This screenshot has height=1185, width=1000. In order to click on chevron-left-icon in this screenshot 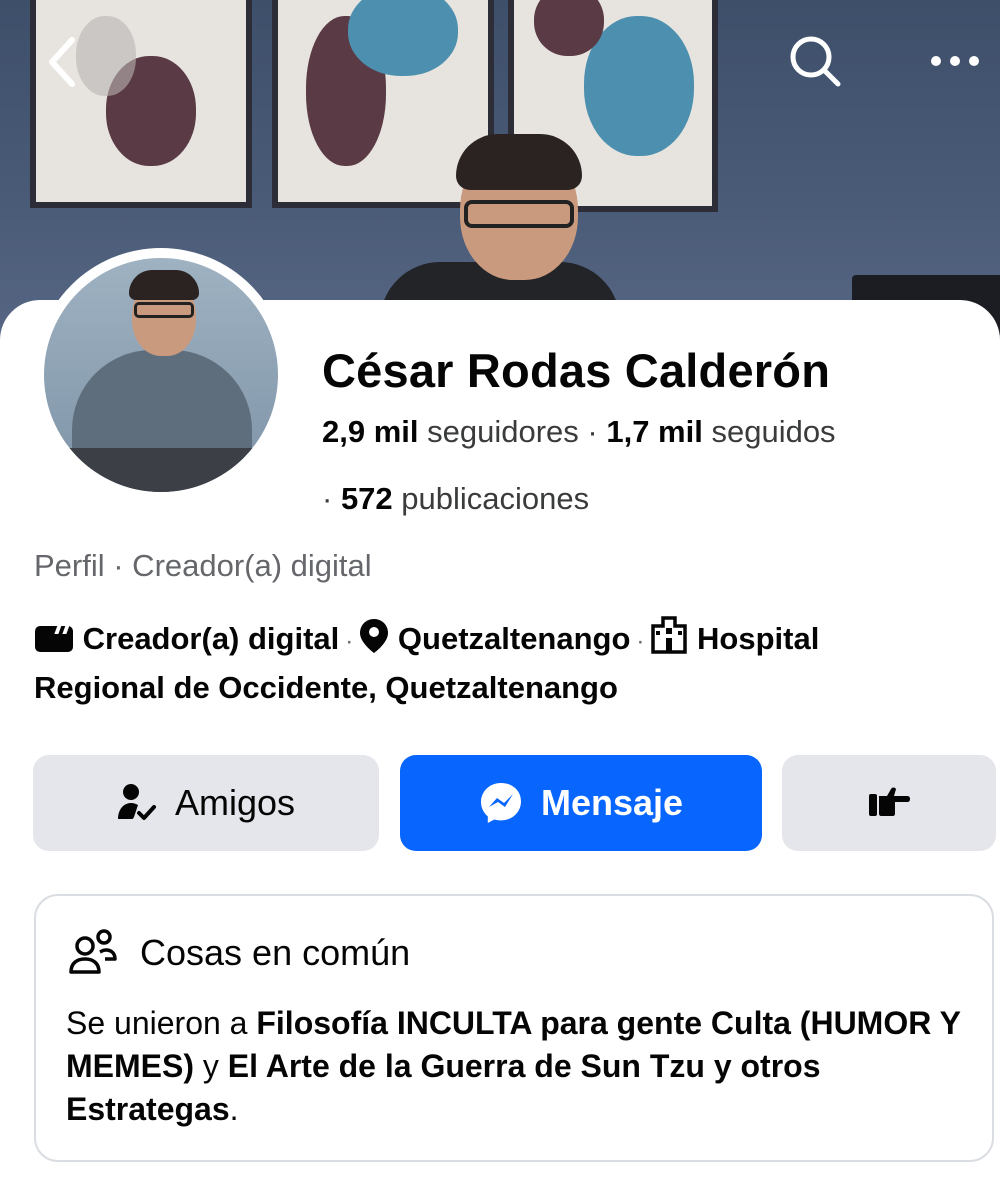, I will do `click(62, 62)`.